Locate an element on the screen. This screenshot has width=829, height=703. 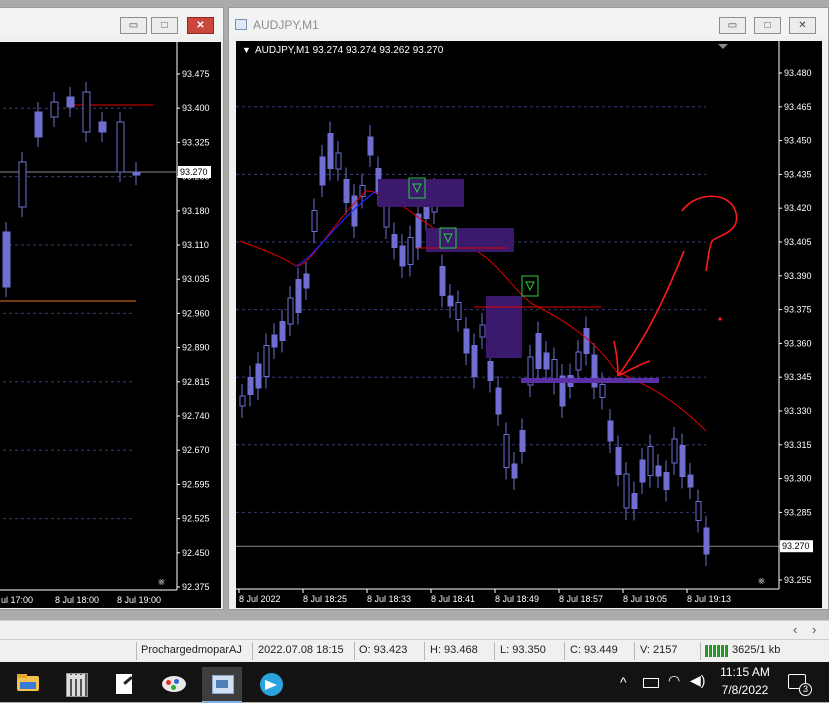
window-title: AUDJPY,M1 is located at coordinates (286, 25).